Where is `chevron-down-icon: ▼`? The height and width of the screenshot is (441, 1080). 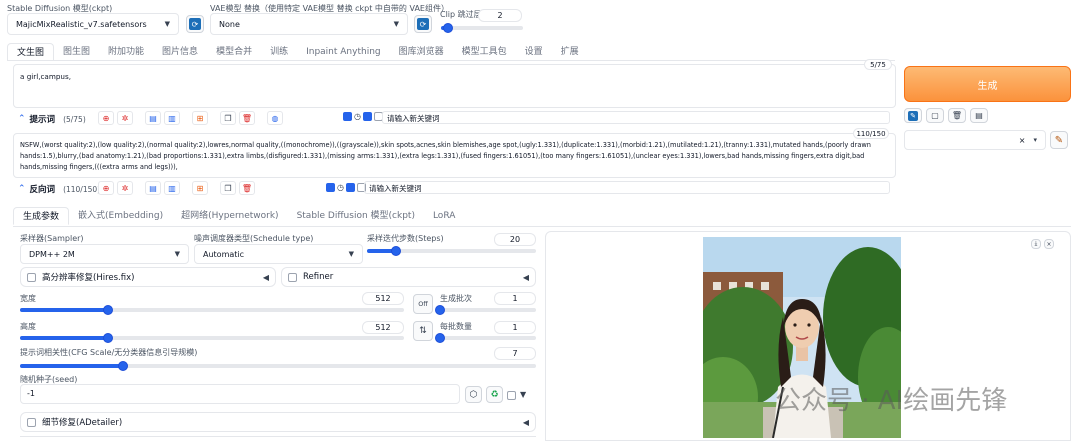
chevron-down-icon: ▼ is located at coordinates (177, 254).